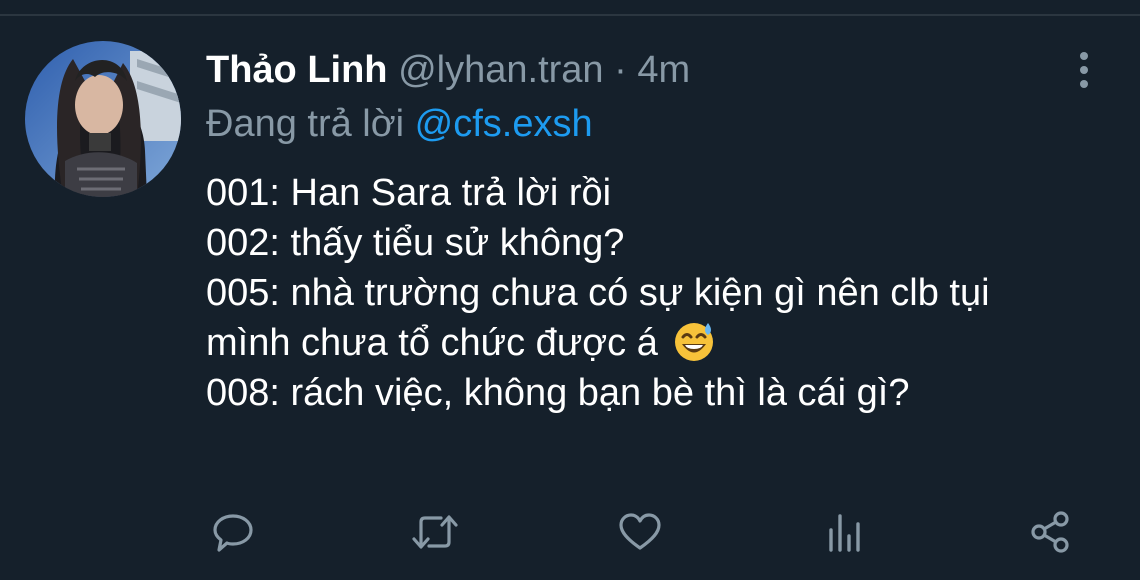 The width and height of the screenshot is (1140, 580). Describe the element at coordinates (500, 70) in the screenshot. I see `user-handle: @lyhan.tran` at that location.